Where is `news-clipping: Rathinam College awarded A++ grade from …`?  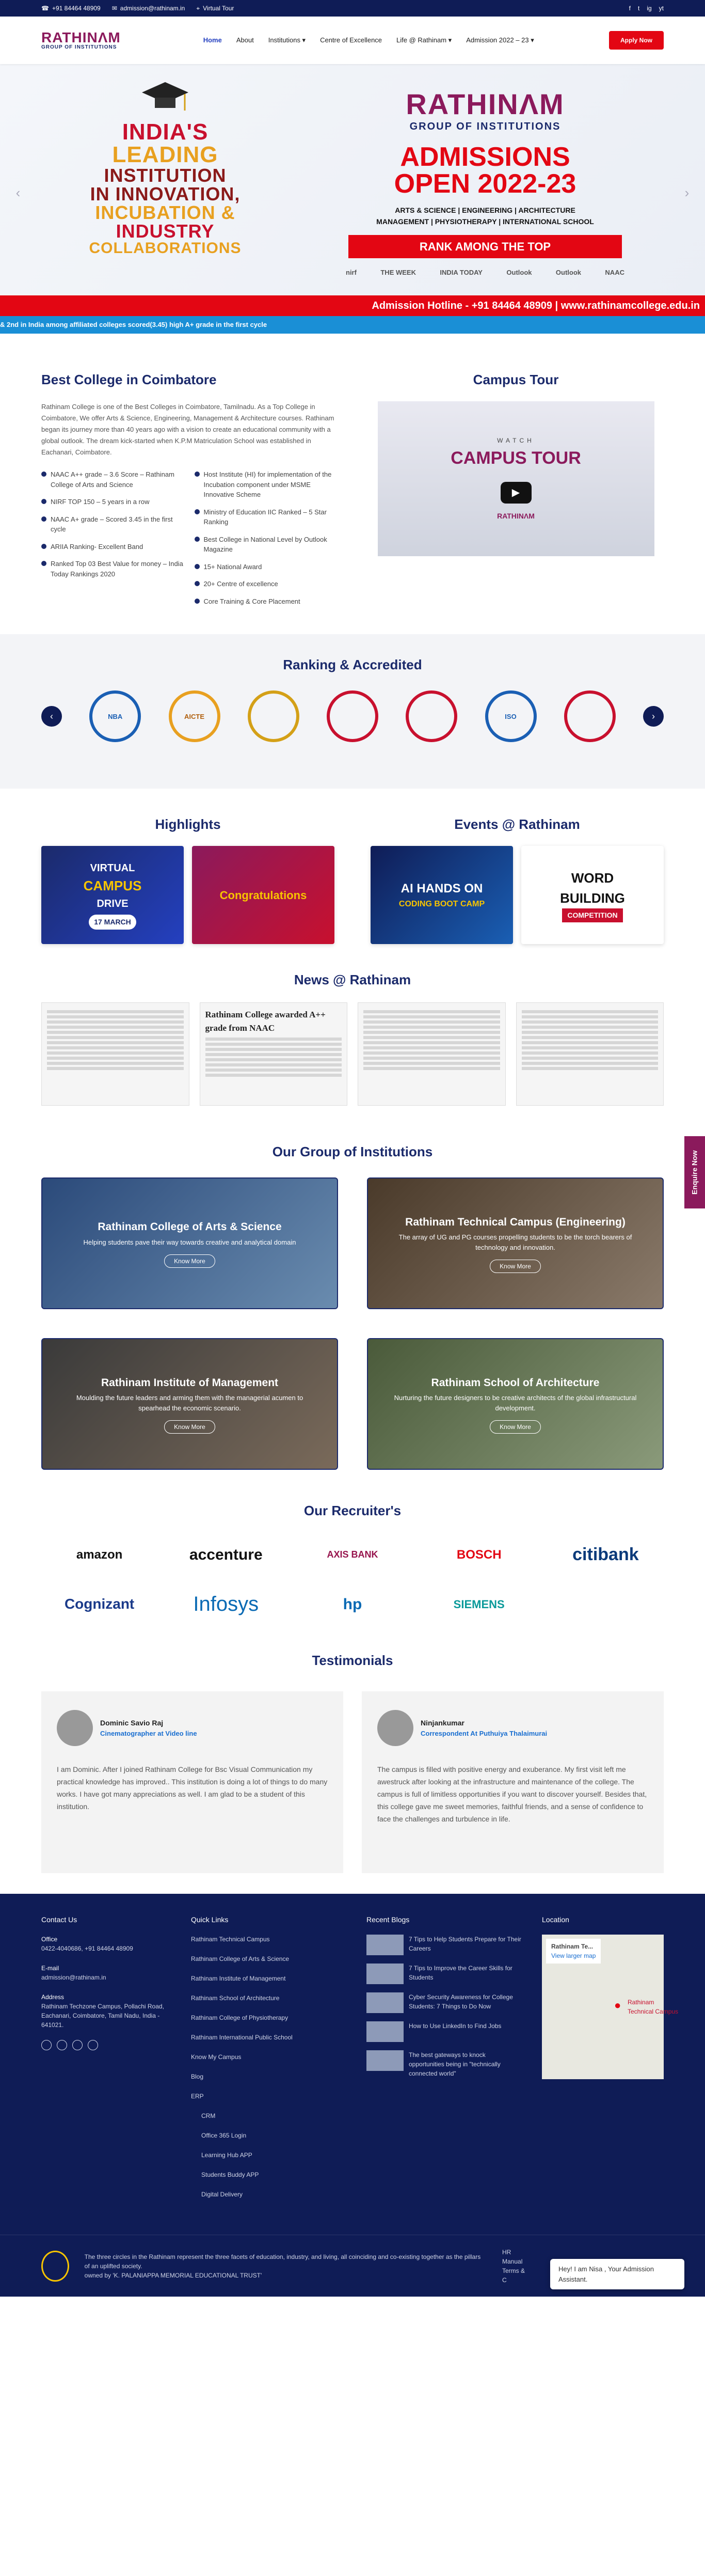
news-clipping: Rathinam College awarded A++ grade from … is located at coordinates (273, 1054).